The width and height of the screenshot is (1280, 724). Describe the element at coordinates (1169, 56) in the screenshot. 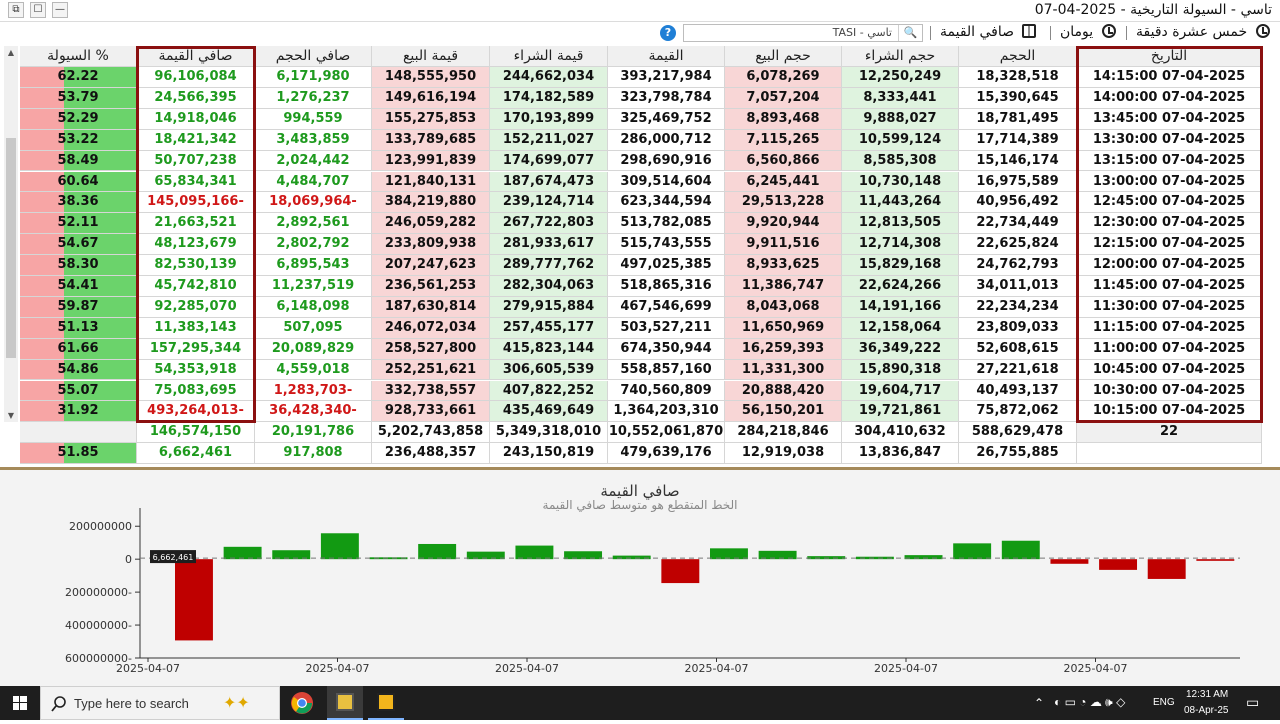

I see `column-header-date: التاريخ` at that location.